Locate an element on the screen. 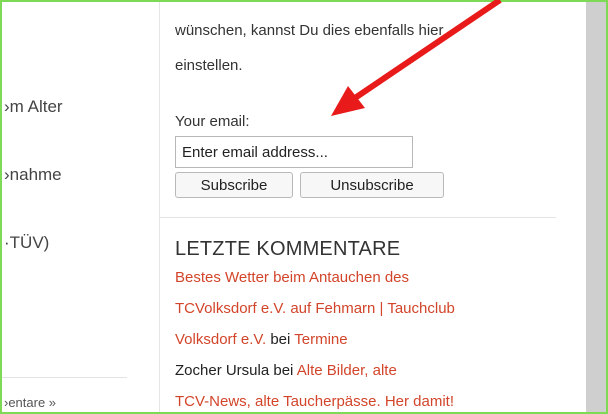 The width and height of the screenshot is (608, 414). comment-line-3: Volksdorf e.V. bei Termine is located at coordinates (261, 339).